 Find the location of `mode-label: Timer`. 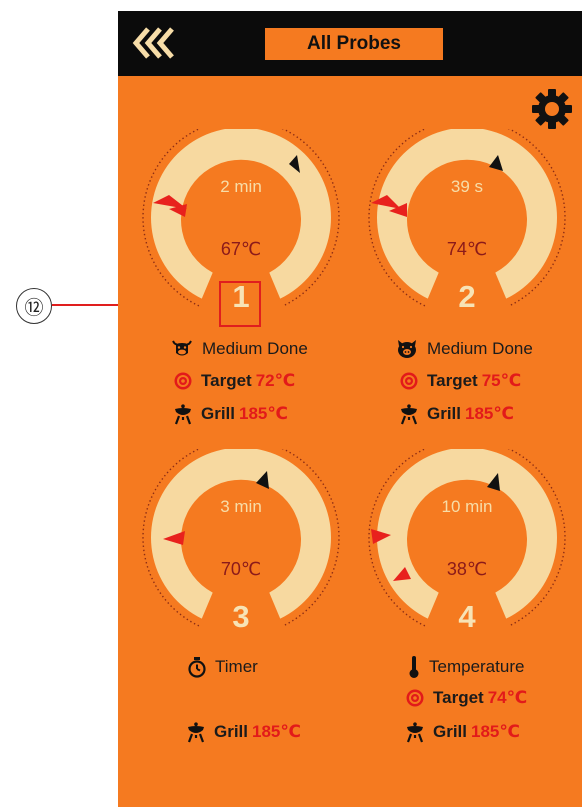

mode-label: Timer is located at coordinates (236, 666).